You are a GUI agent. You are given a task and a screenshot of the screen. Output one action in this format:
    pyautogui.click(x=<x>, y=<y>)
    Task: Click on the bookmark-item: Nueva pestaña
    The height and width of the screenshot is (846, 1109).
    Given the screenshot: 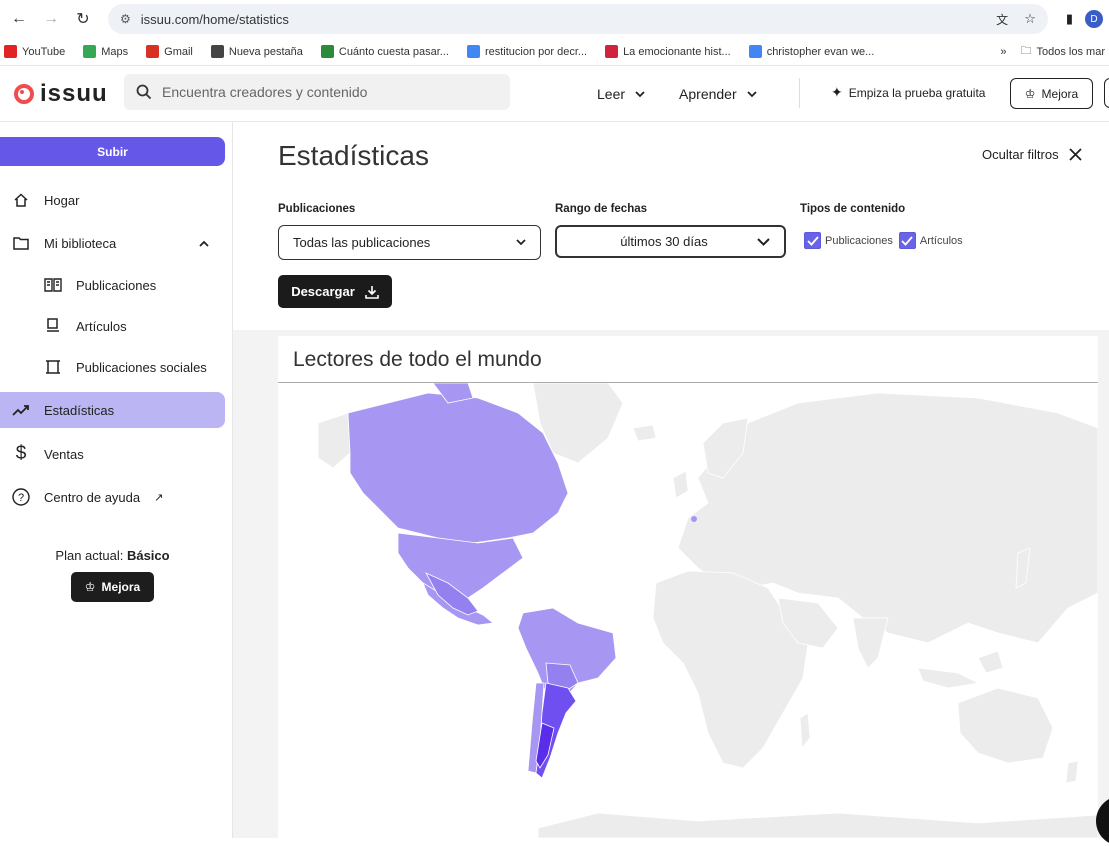 What is the action you would take?
    pyautogui.click(x=256, y=51)
    